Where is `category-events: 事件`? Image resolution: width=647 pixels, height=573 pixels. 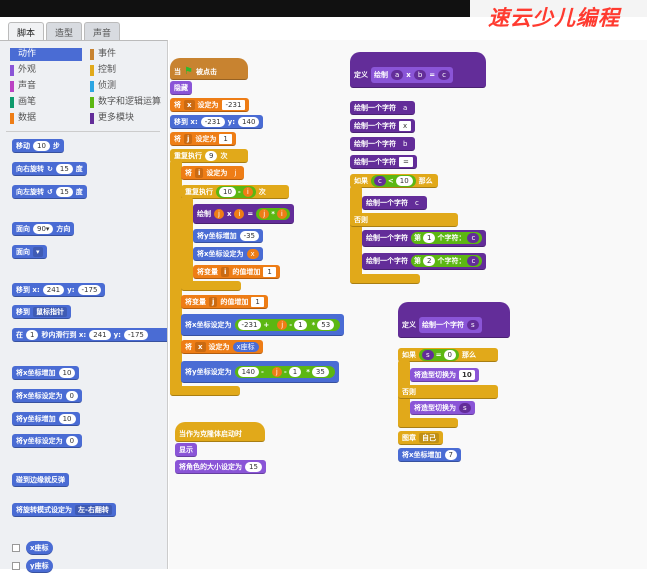
category-events: 事件 is located at coordinates (126, 54).